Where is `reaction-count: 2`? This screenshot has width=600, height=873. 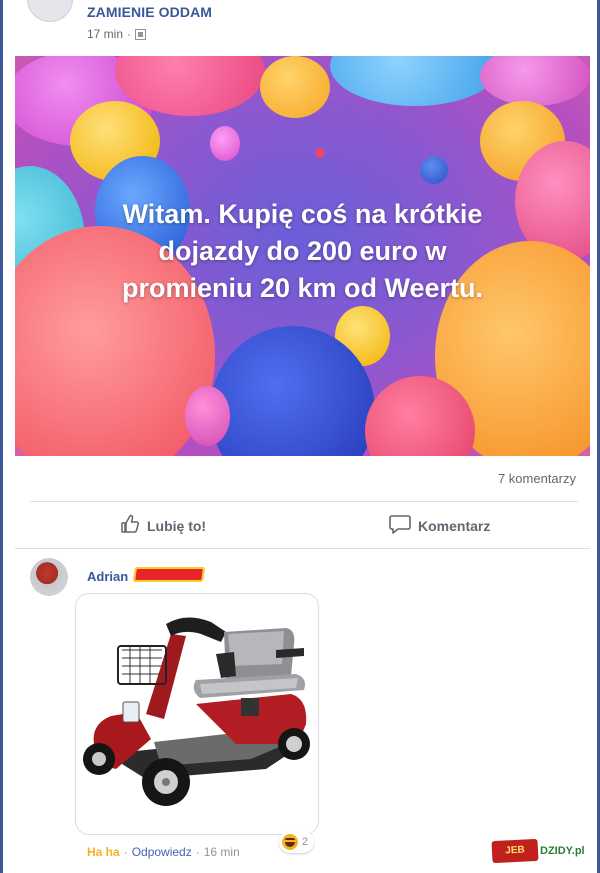 reaction-count: 2 is located at coordinates (305, 842).